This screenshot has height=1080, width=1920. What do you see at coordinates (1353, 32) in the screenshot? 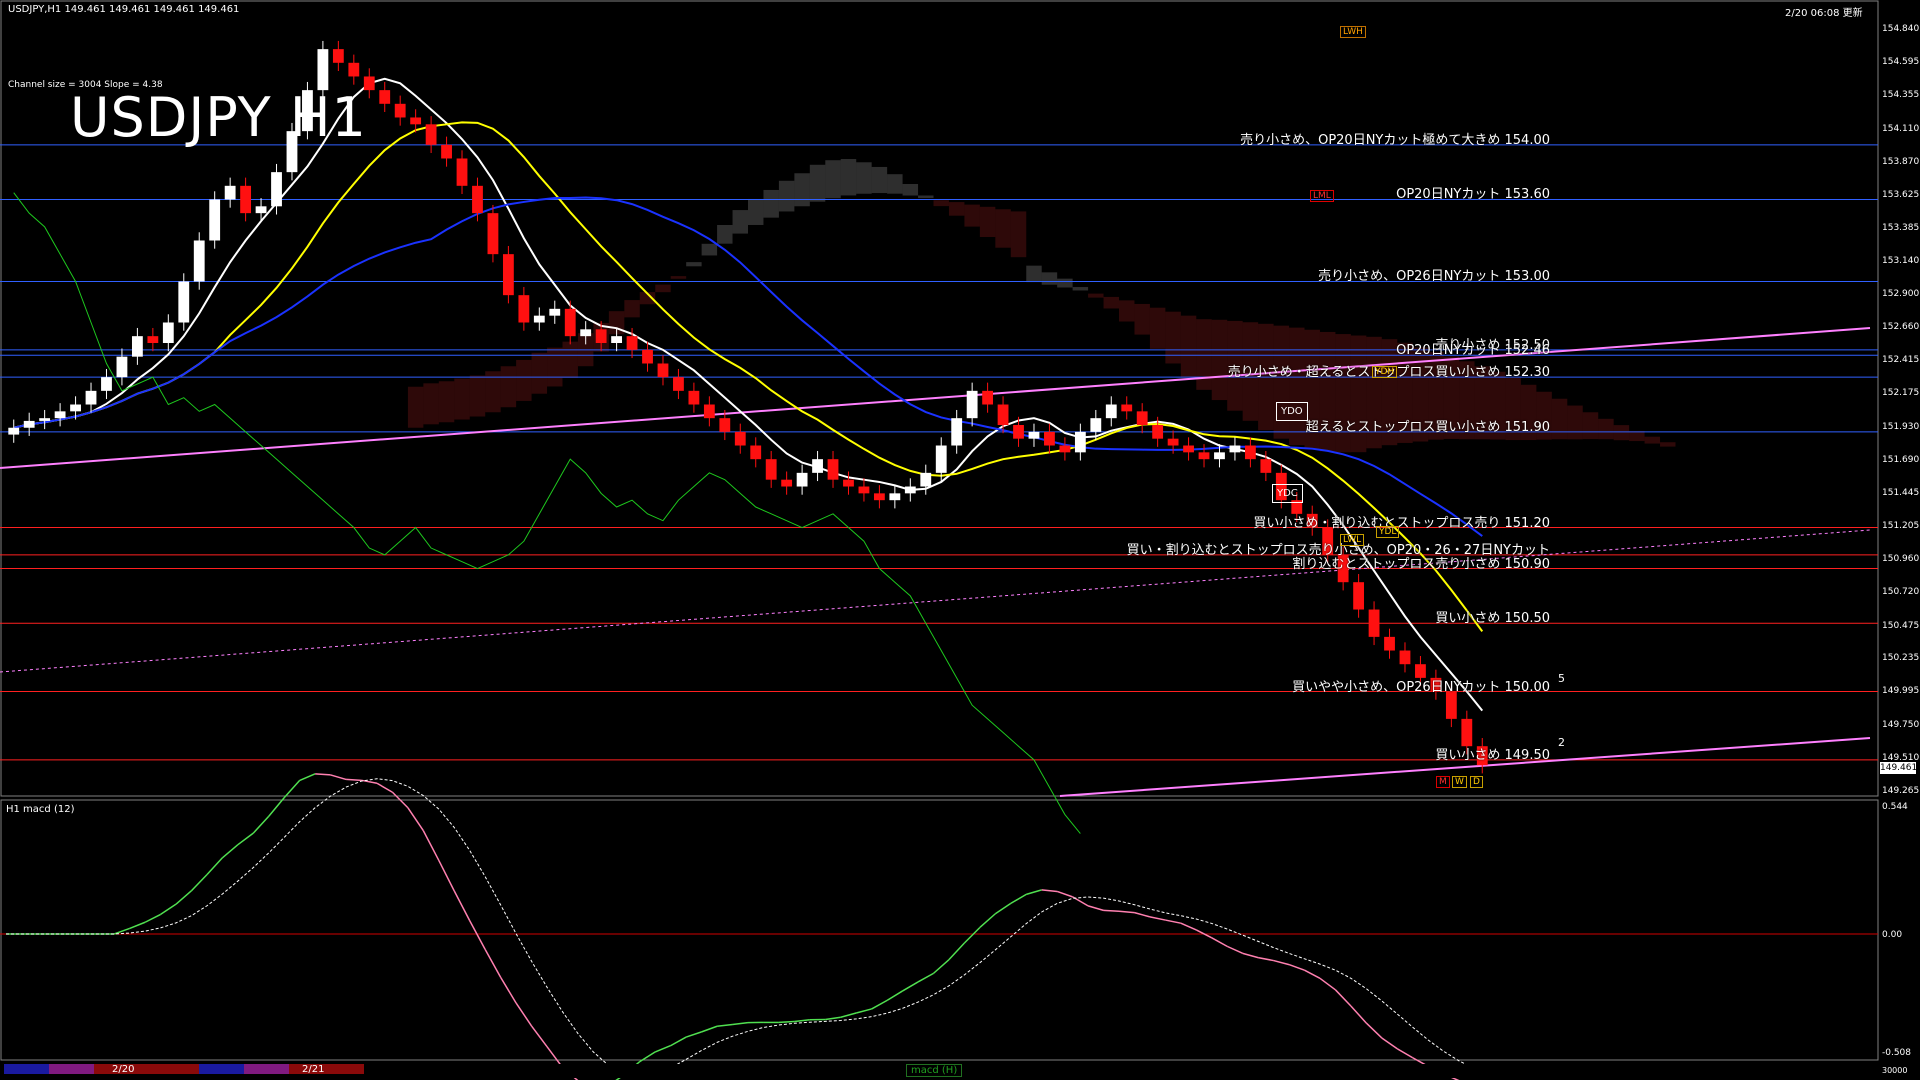
I see `tag-lwh: LWH` at bounding box center [1353, 32].